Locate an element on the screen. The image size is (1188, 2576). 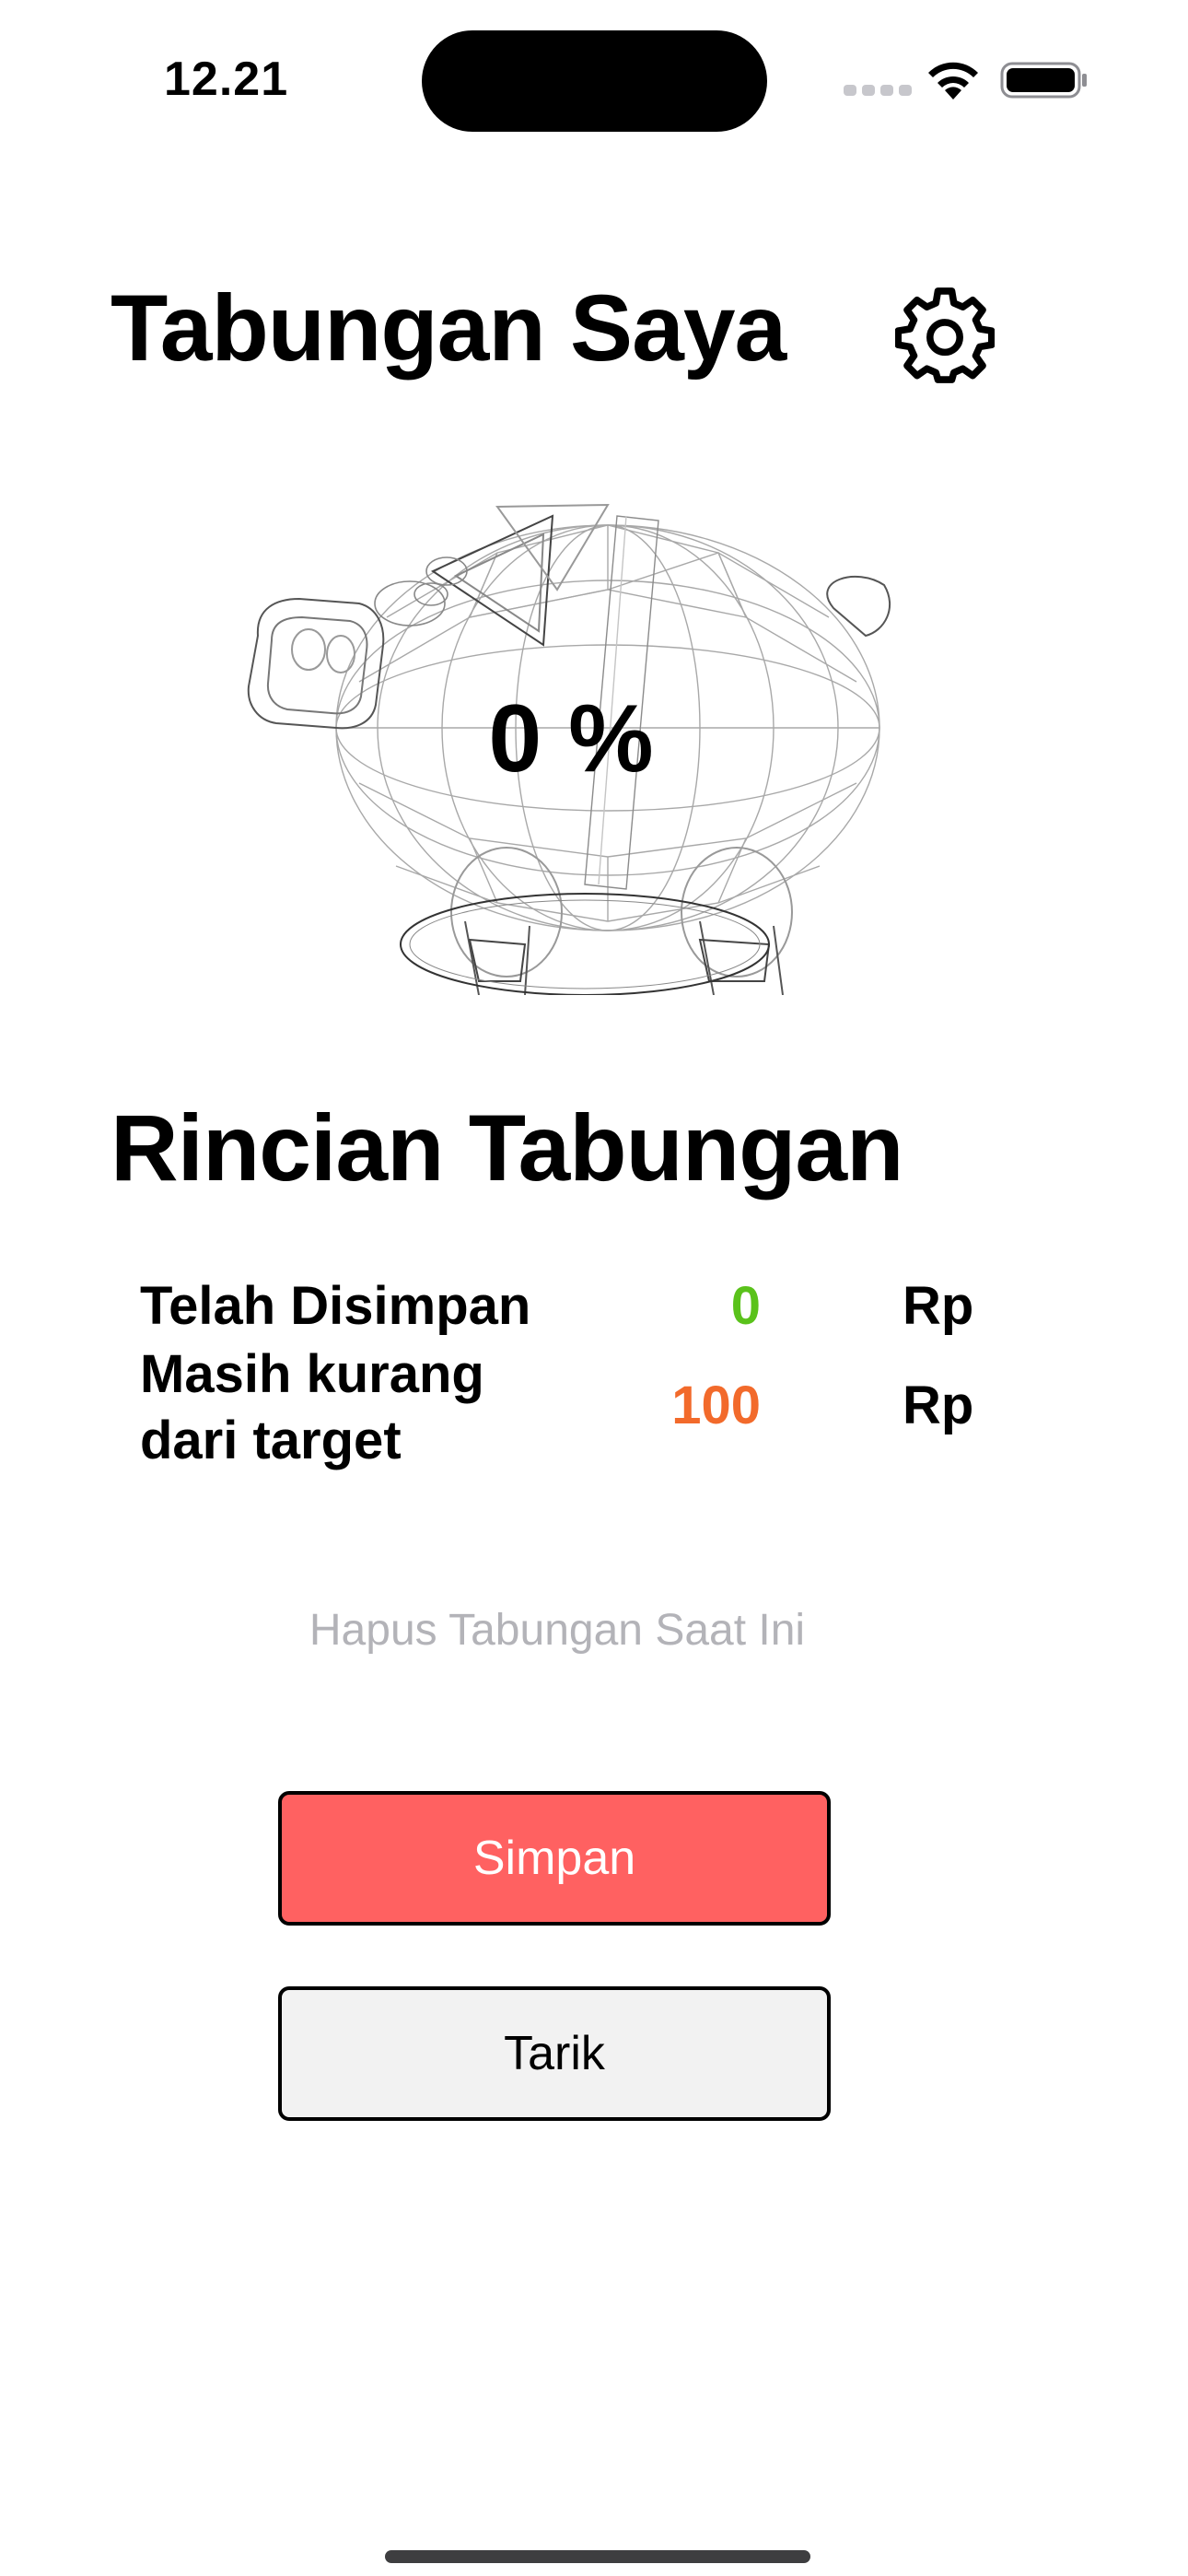
remaining-amount-currency: Rp is located at coordinates (938, 1405).